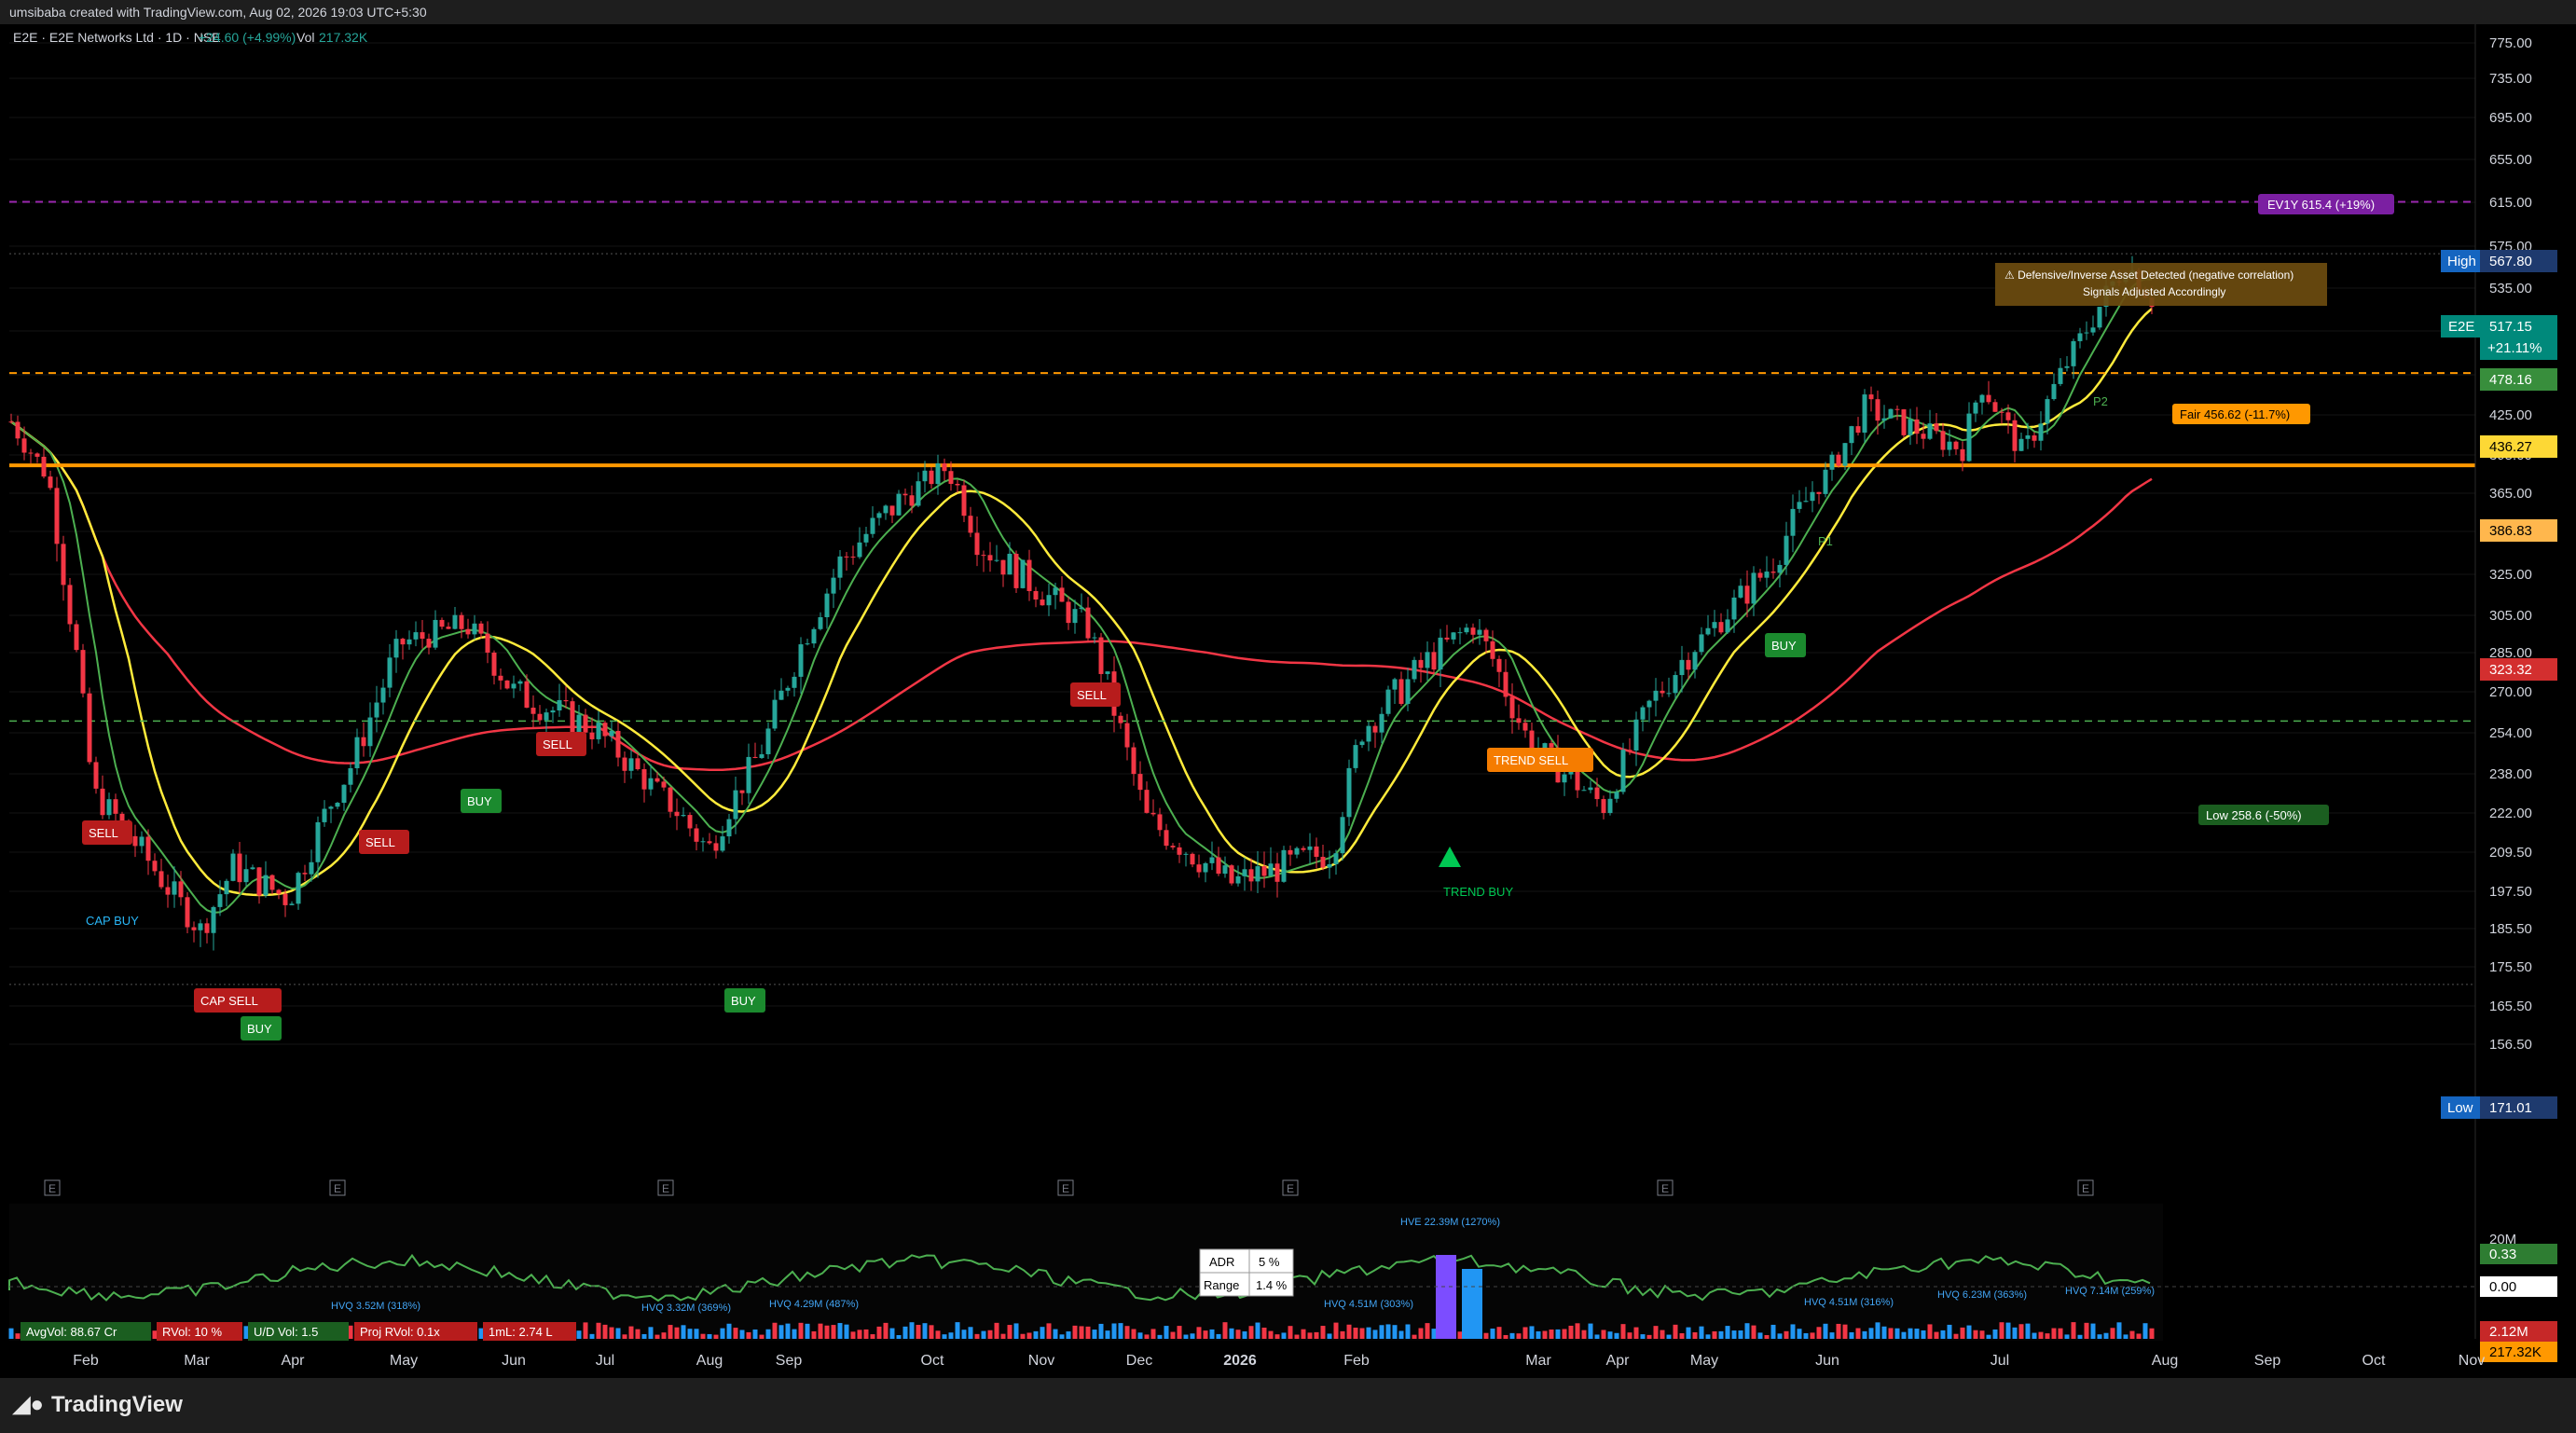 This screenshot has height=1433, width=2576. I want to click on support-tag: 386.83, so click(2518, 530).